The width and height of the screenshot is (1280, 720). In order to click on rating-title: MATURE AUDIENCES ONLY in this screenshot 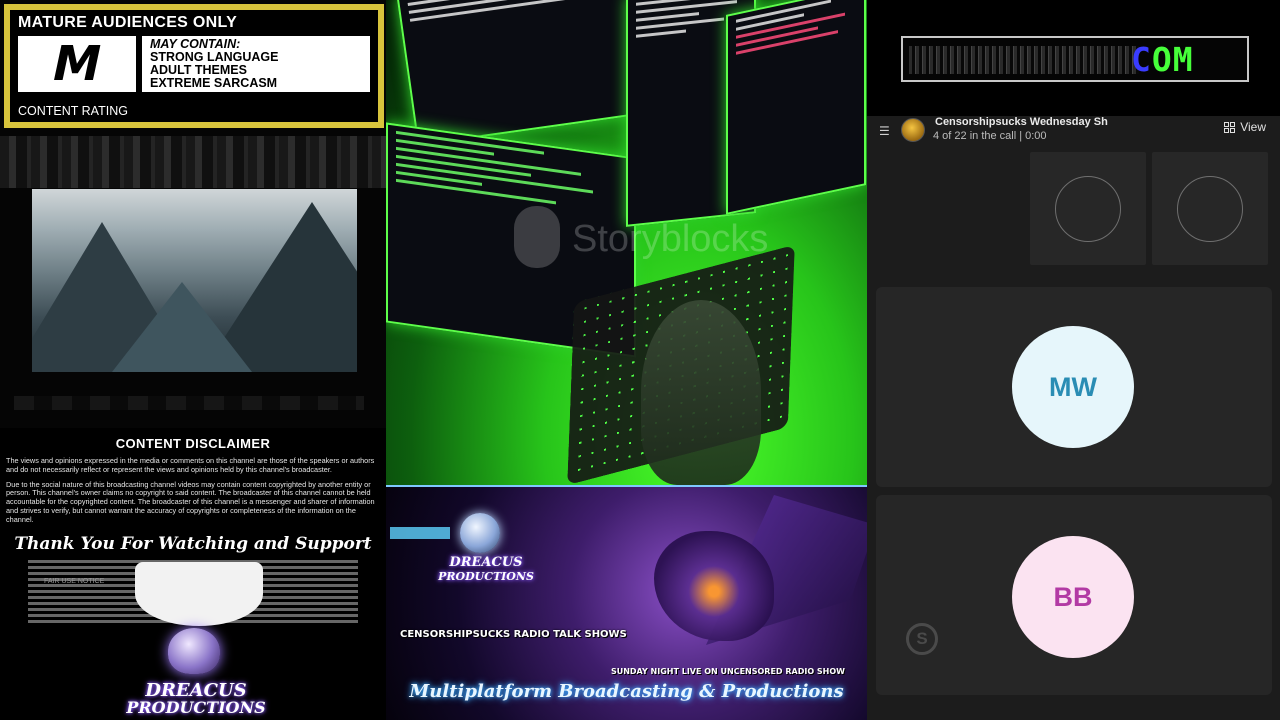, I will do `click(128, 22)`.